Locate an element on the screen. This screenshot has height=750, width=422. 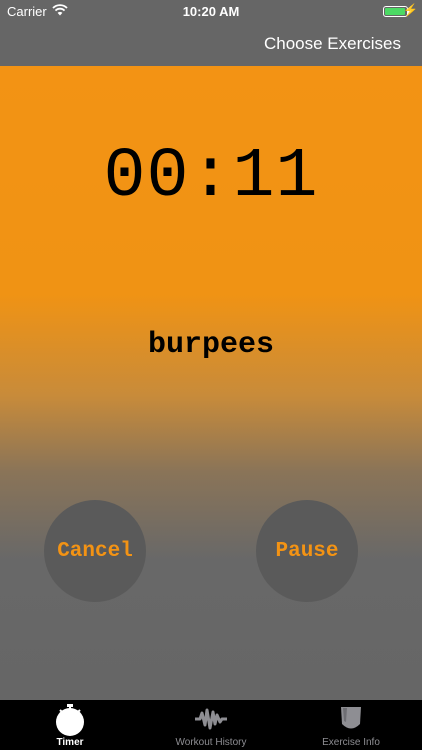
tab-label-timer: Timer is located at coordinates (70, 742).